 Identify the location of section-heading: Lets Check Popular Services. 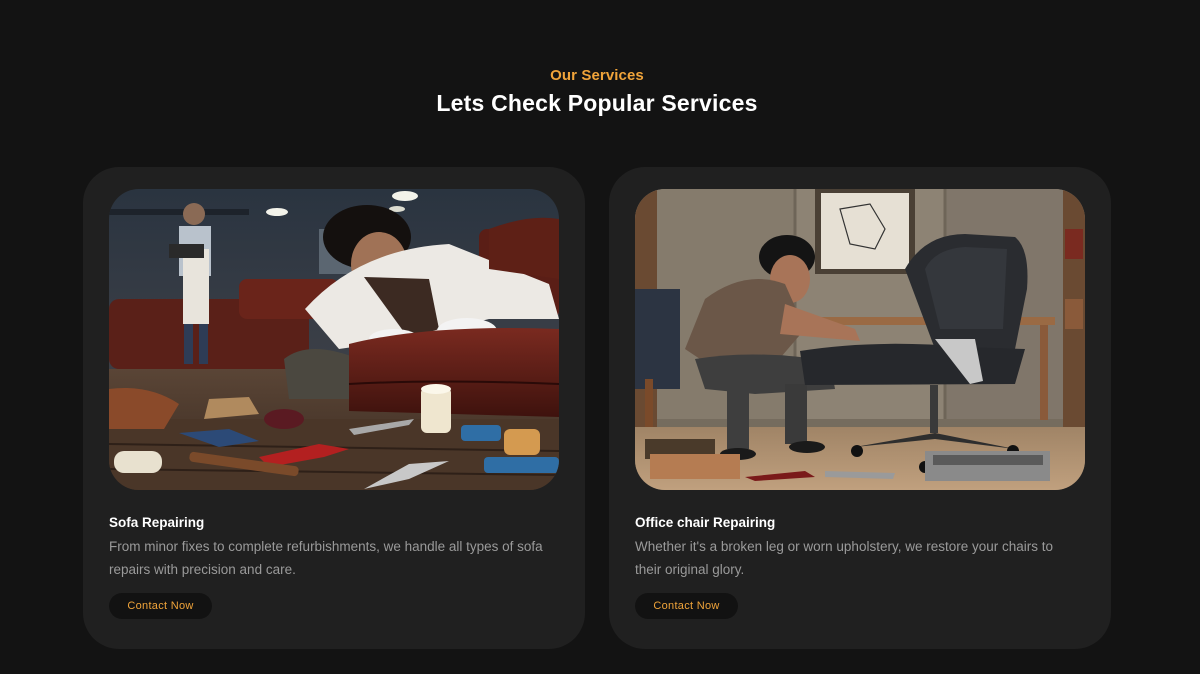
(597, 103).